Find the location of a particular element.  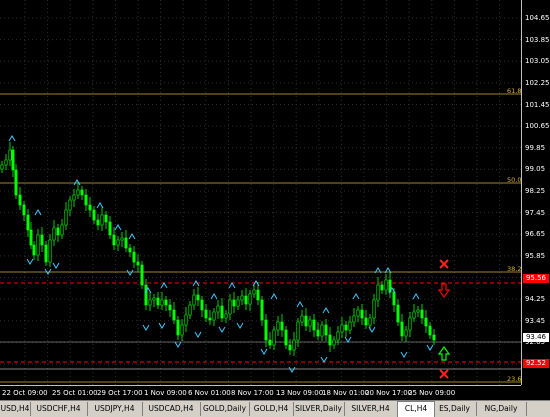

chart-tab: SILVER,H4 is located at coordinates (371, 409).